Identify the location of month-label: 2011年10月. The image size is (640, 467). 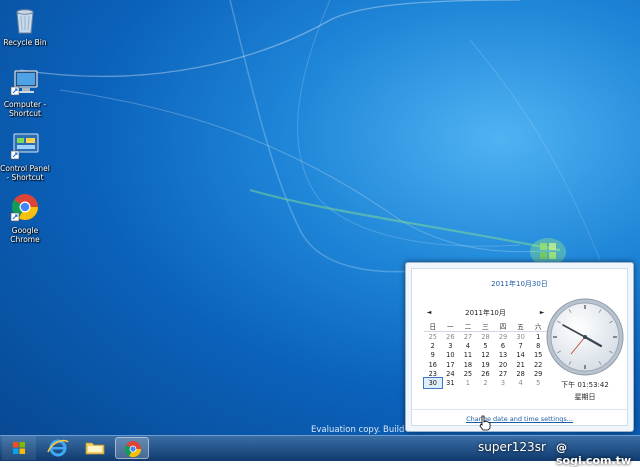
(485, 313).